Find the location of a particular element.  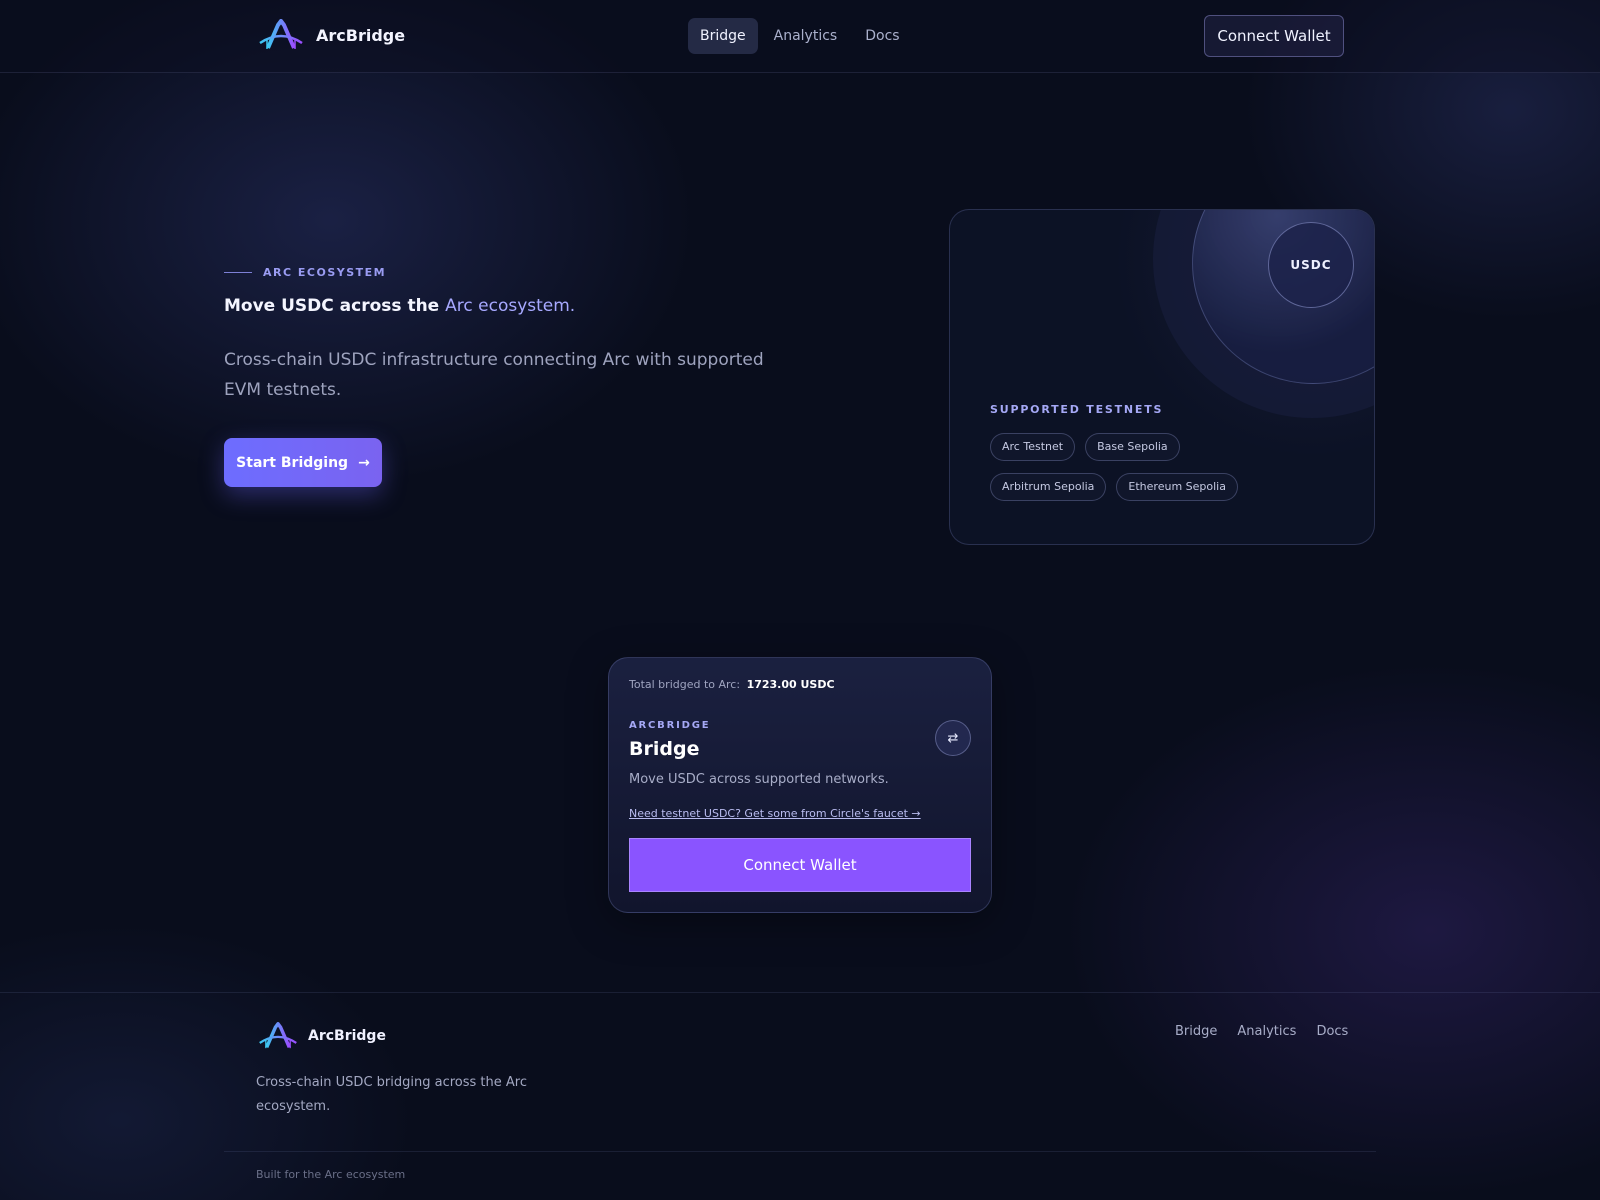

total-bridged-value: 1723.00 USDC is located at coordinates (790, 684).